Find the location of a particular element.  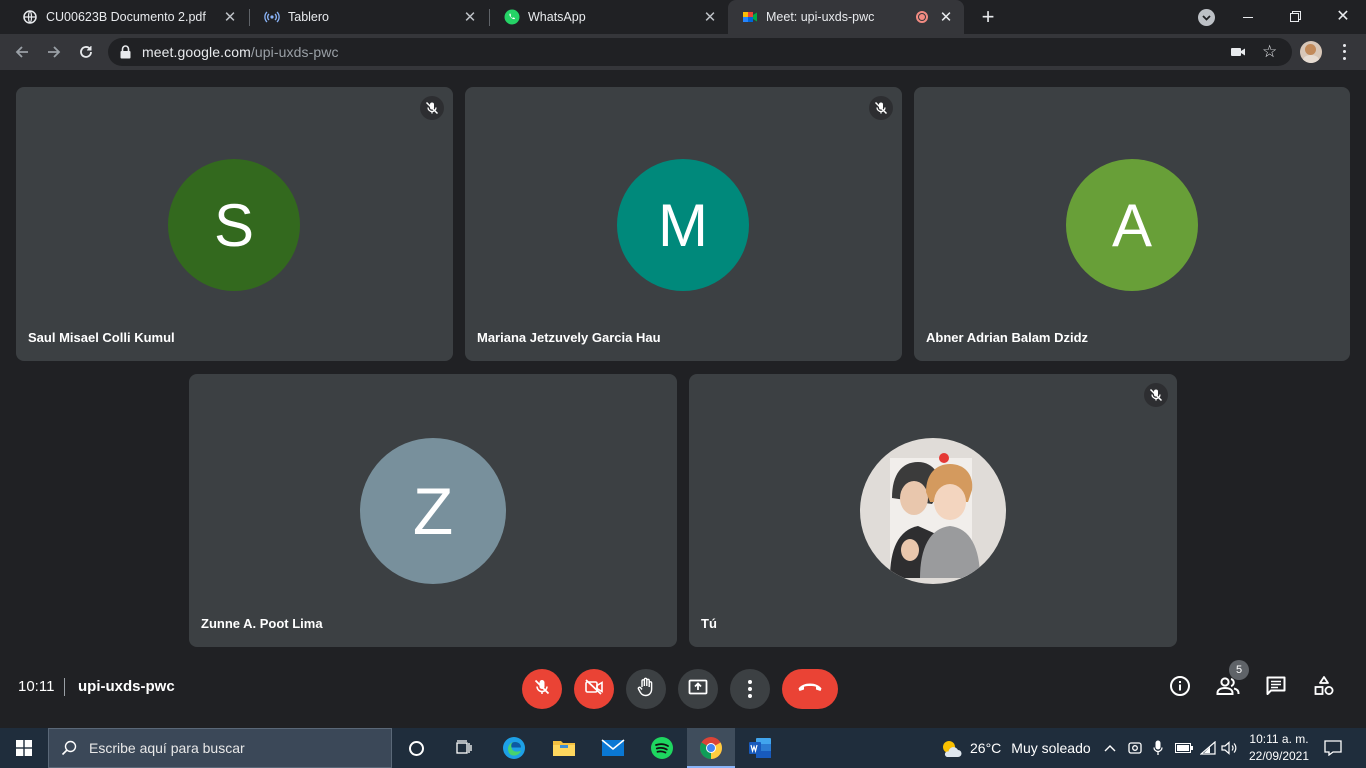

url-host: meet.google.com is located at coordinates (196, 52).